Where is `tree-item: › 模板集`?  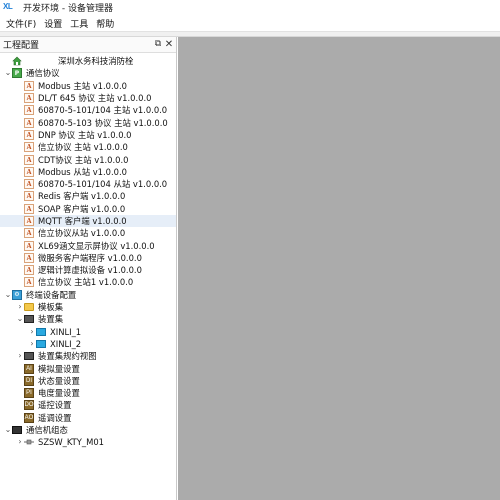
tree-item: › 模板集 is located at coordinates (88, 307).